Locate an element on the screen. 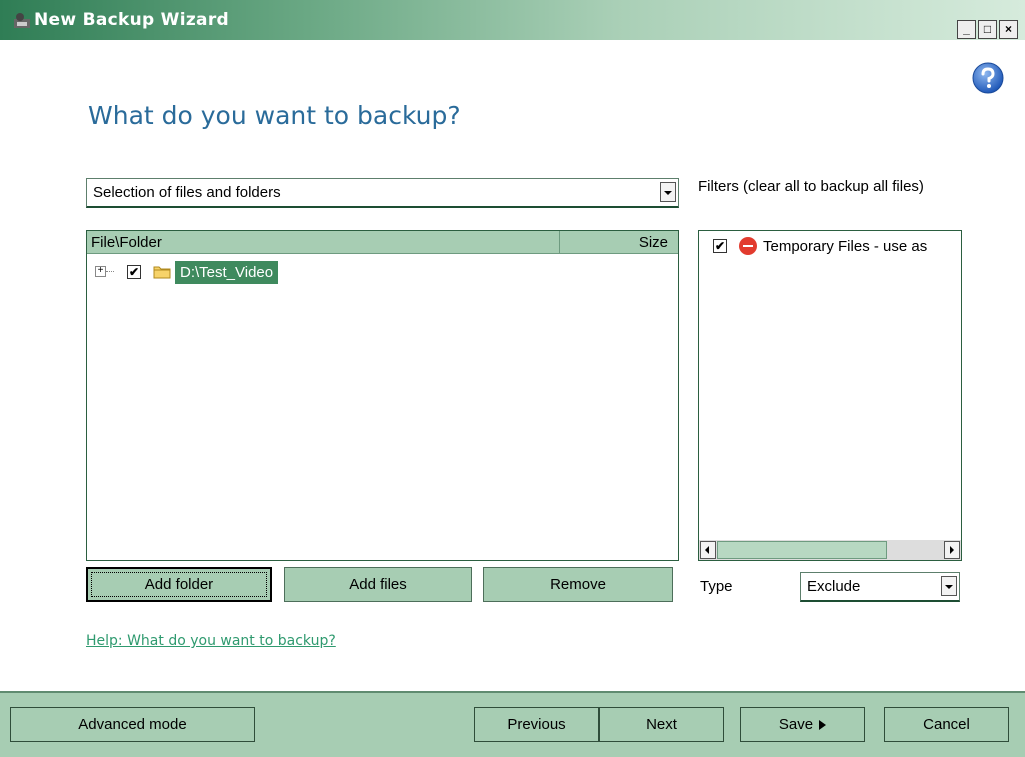 The width and height of the screenshot is (1025, 757). save-button: Save is located at coordinates (802, 724).